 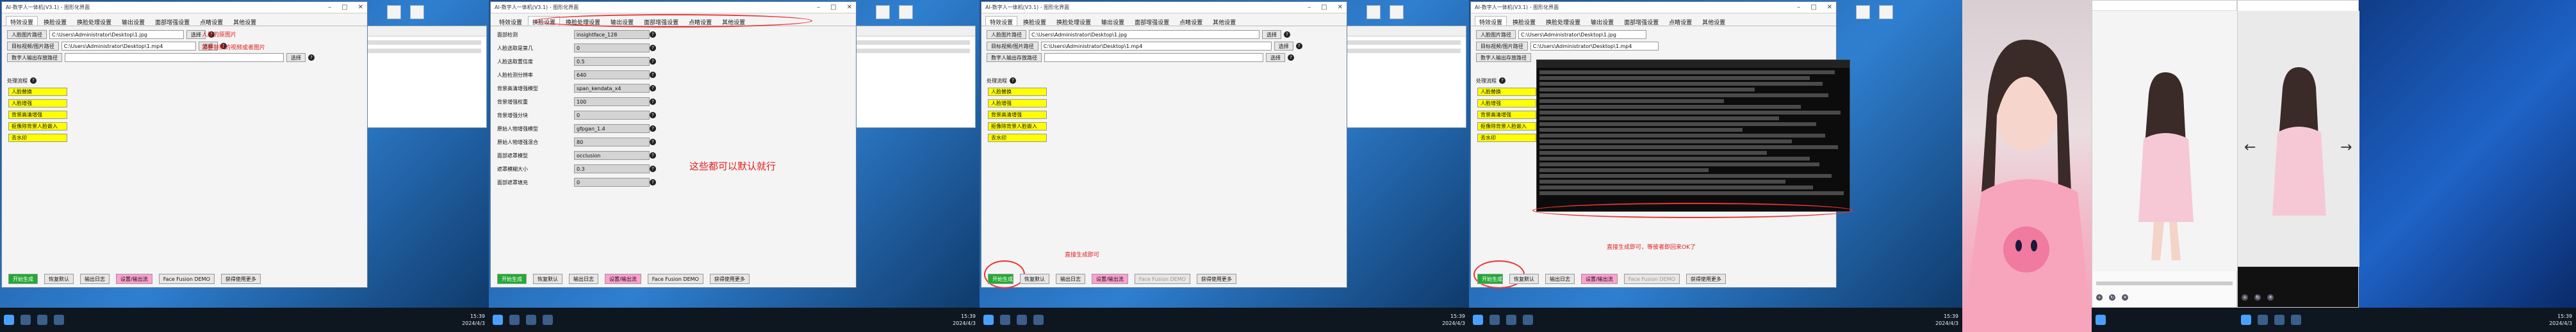 What do you see at coordinates (128, 47) in the screenshot?
I see `target-path: C:\Users\Administrator\Desktop\1.mp4` at bounding box center [128, 47].